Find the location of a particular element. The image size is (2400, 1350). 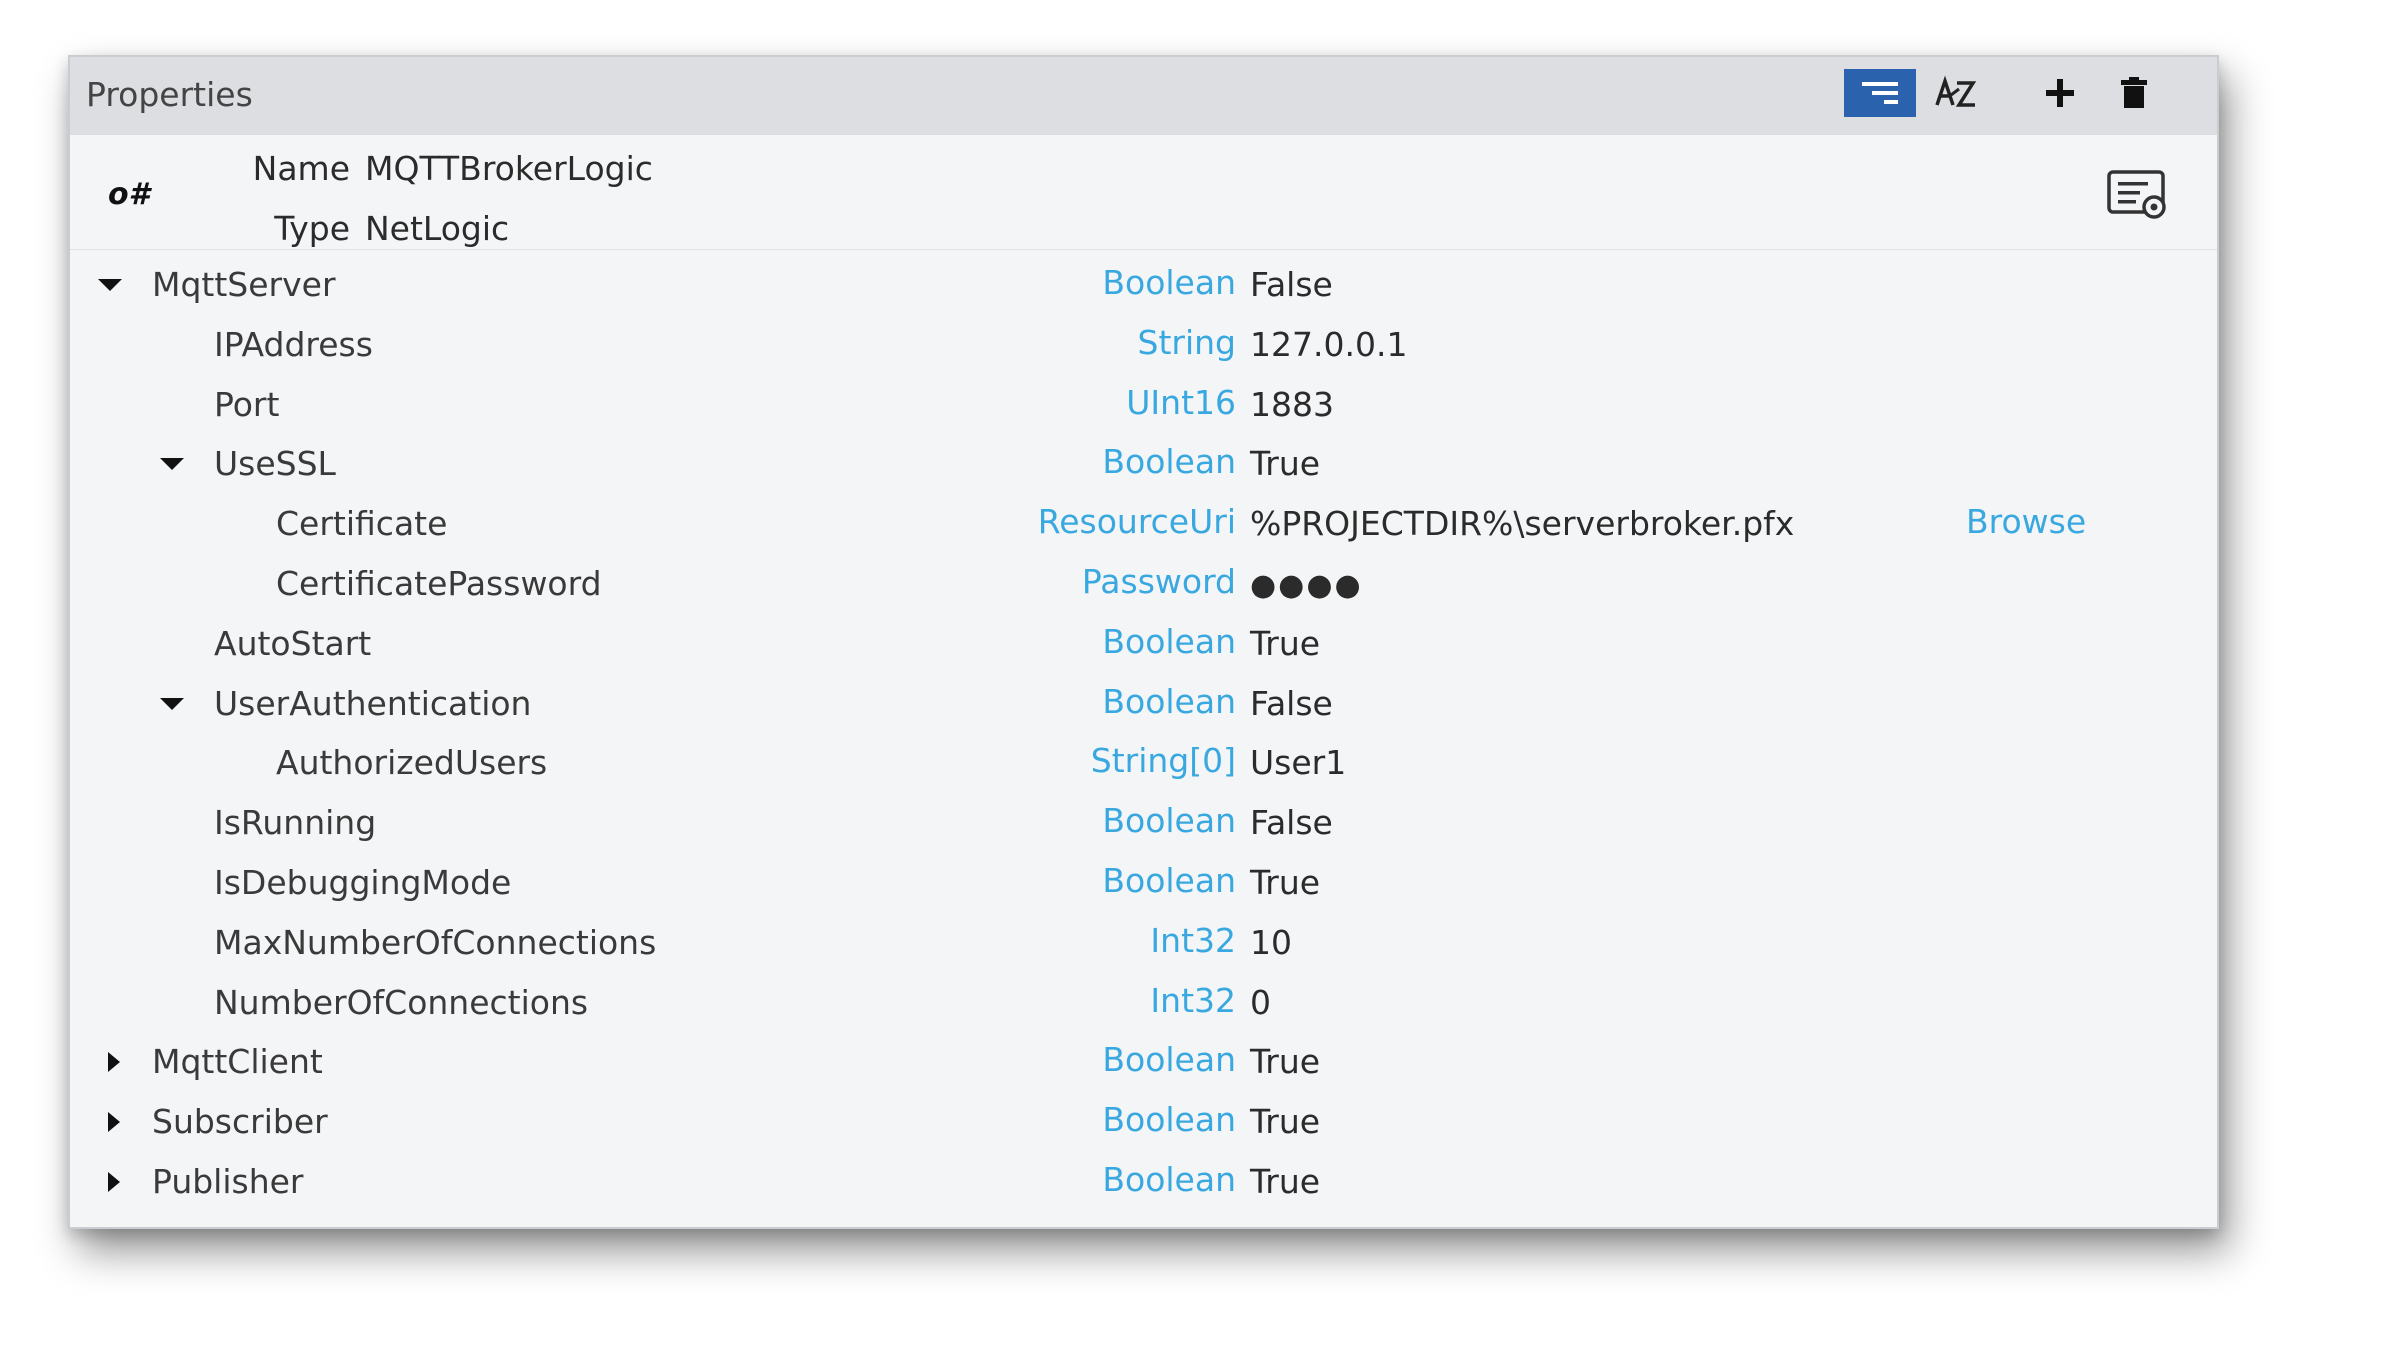

browse-link: Browse is located at coordinates (2026, 521).